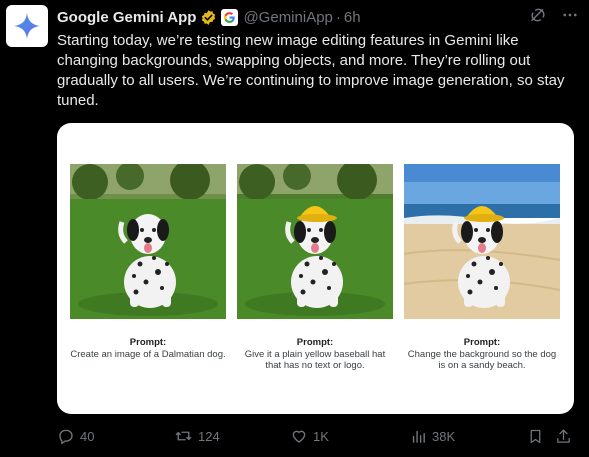 This screenshot has height=457, width=589. What do you see at coordinates (126, 17) in the screenshot?
I see `display-name: Google Gemini App` at bounding box center [126, 17].